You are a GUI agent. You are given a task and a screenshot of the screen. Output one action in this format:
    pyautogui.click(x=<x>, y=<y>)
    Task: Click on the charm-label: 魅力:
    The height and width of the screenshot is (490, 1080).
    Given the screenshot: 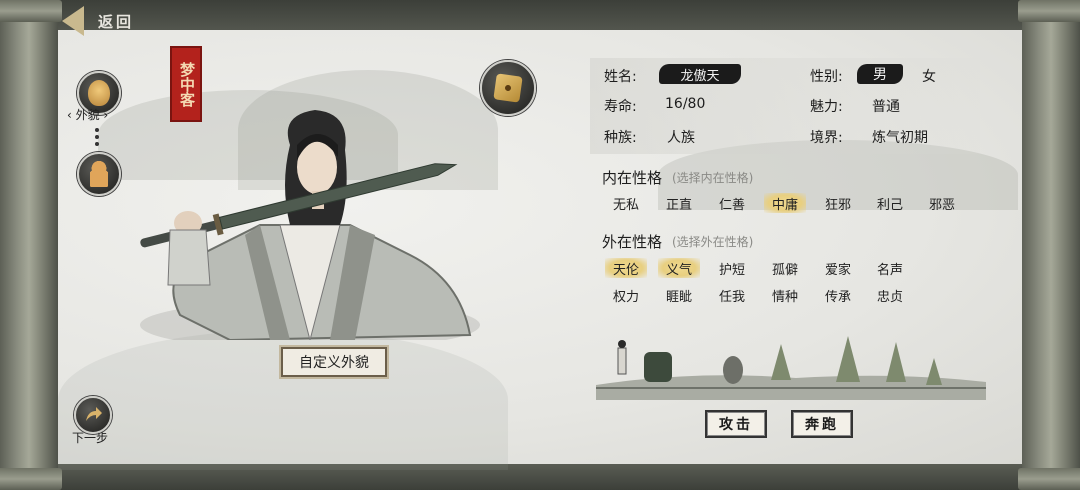 What is the action you would take?
    pyautogui.click(x=826, y=107)
    